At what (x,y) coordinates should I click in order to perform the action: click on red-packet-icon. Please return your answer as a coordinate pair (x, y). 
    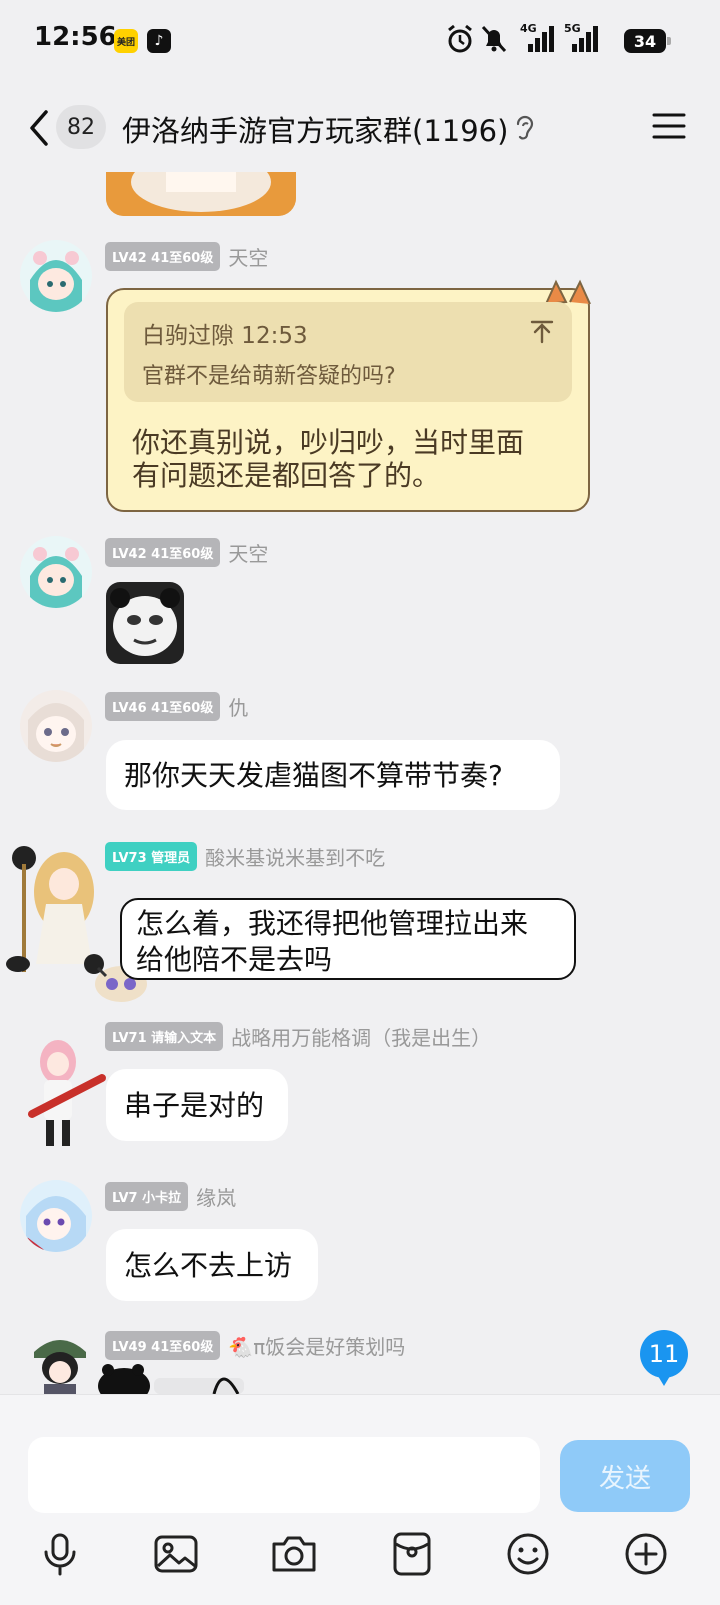
    Looking at the image, I should click on (412, 1554).